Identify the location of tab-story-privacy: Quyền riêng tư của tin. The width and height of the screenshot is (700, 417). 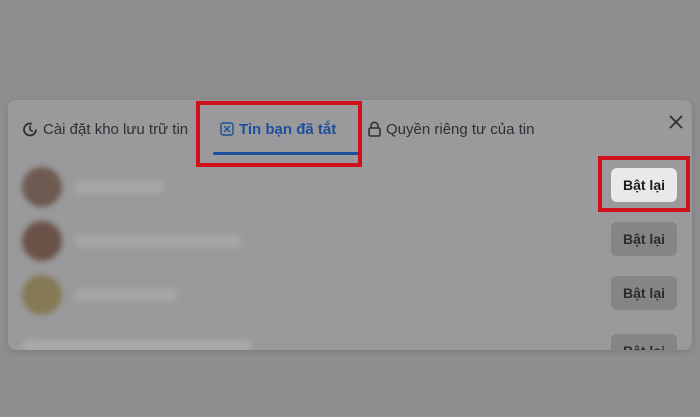
(451, 129).